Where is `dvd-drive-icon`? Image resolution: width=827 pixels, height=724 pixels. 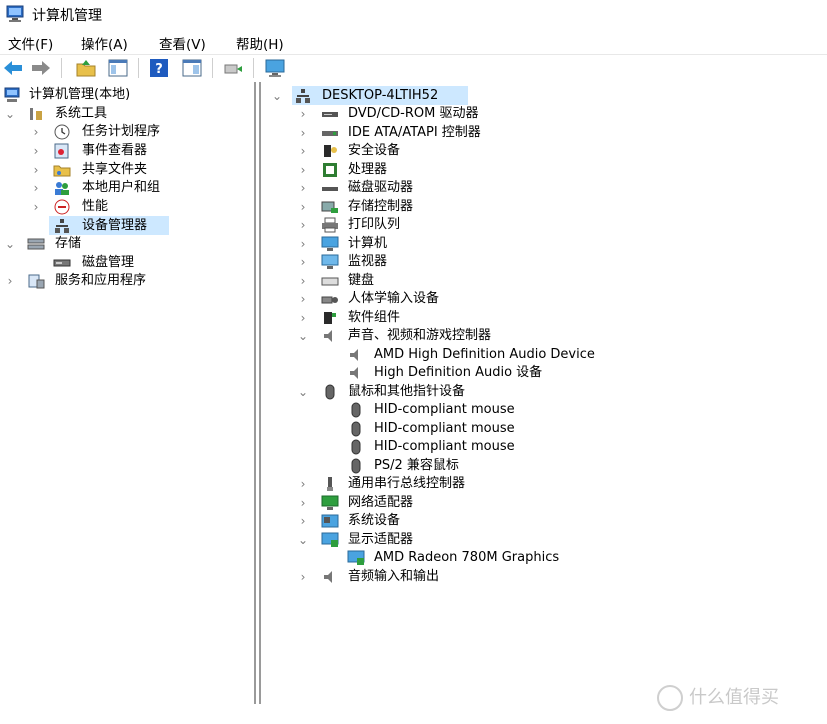
dvd-drive-icon is located at coordinates (330, 114).